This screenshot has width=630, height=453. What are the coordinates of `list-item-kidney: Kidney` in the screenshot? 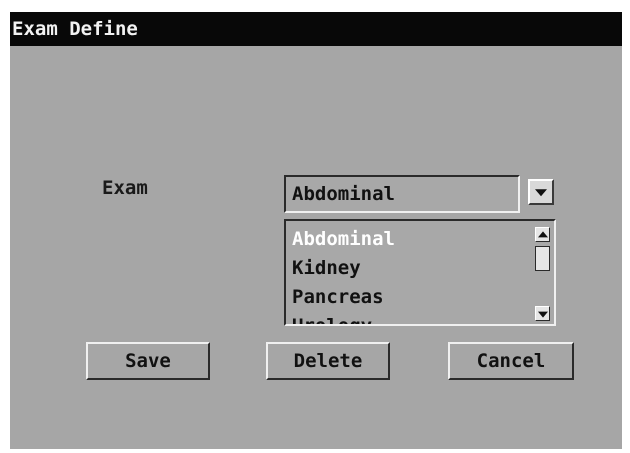 It's located at (326, 268).